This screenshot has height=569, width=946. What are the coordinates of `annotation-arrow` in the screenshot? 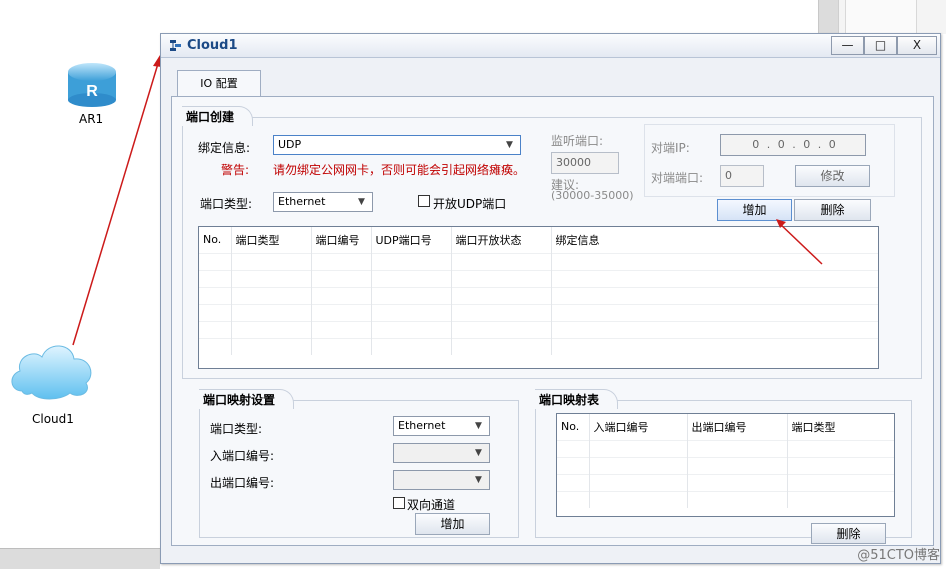 It's located at (799, 242).